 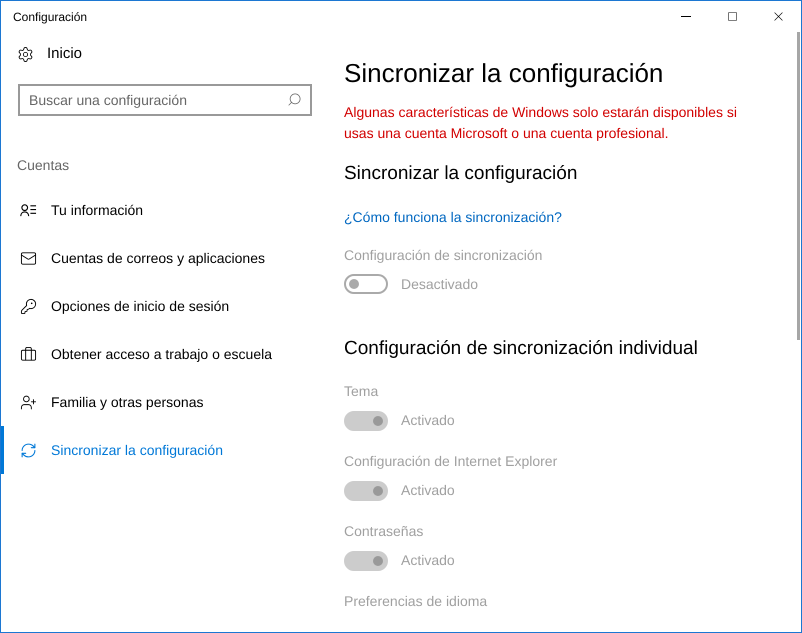 I want to click on briefcase-icon, so click(x=28, y=354).